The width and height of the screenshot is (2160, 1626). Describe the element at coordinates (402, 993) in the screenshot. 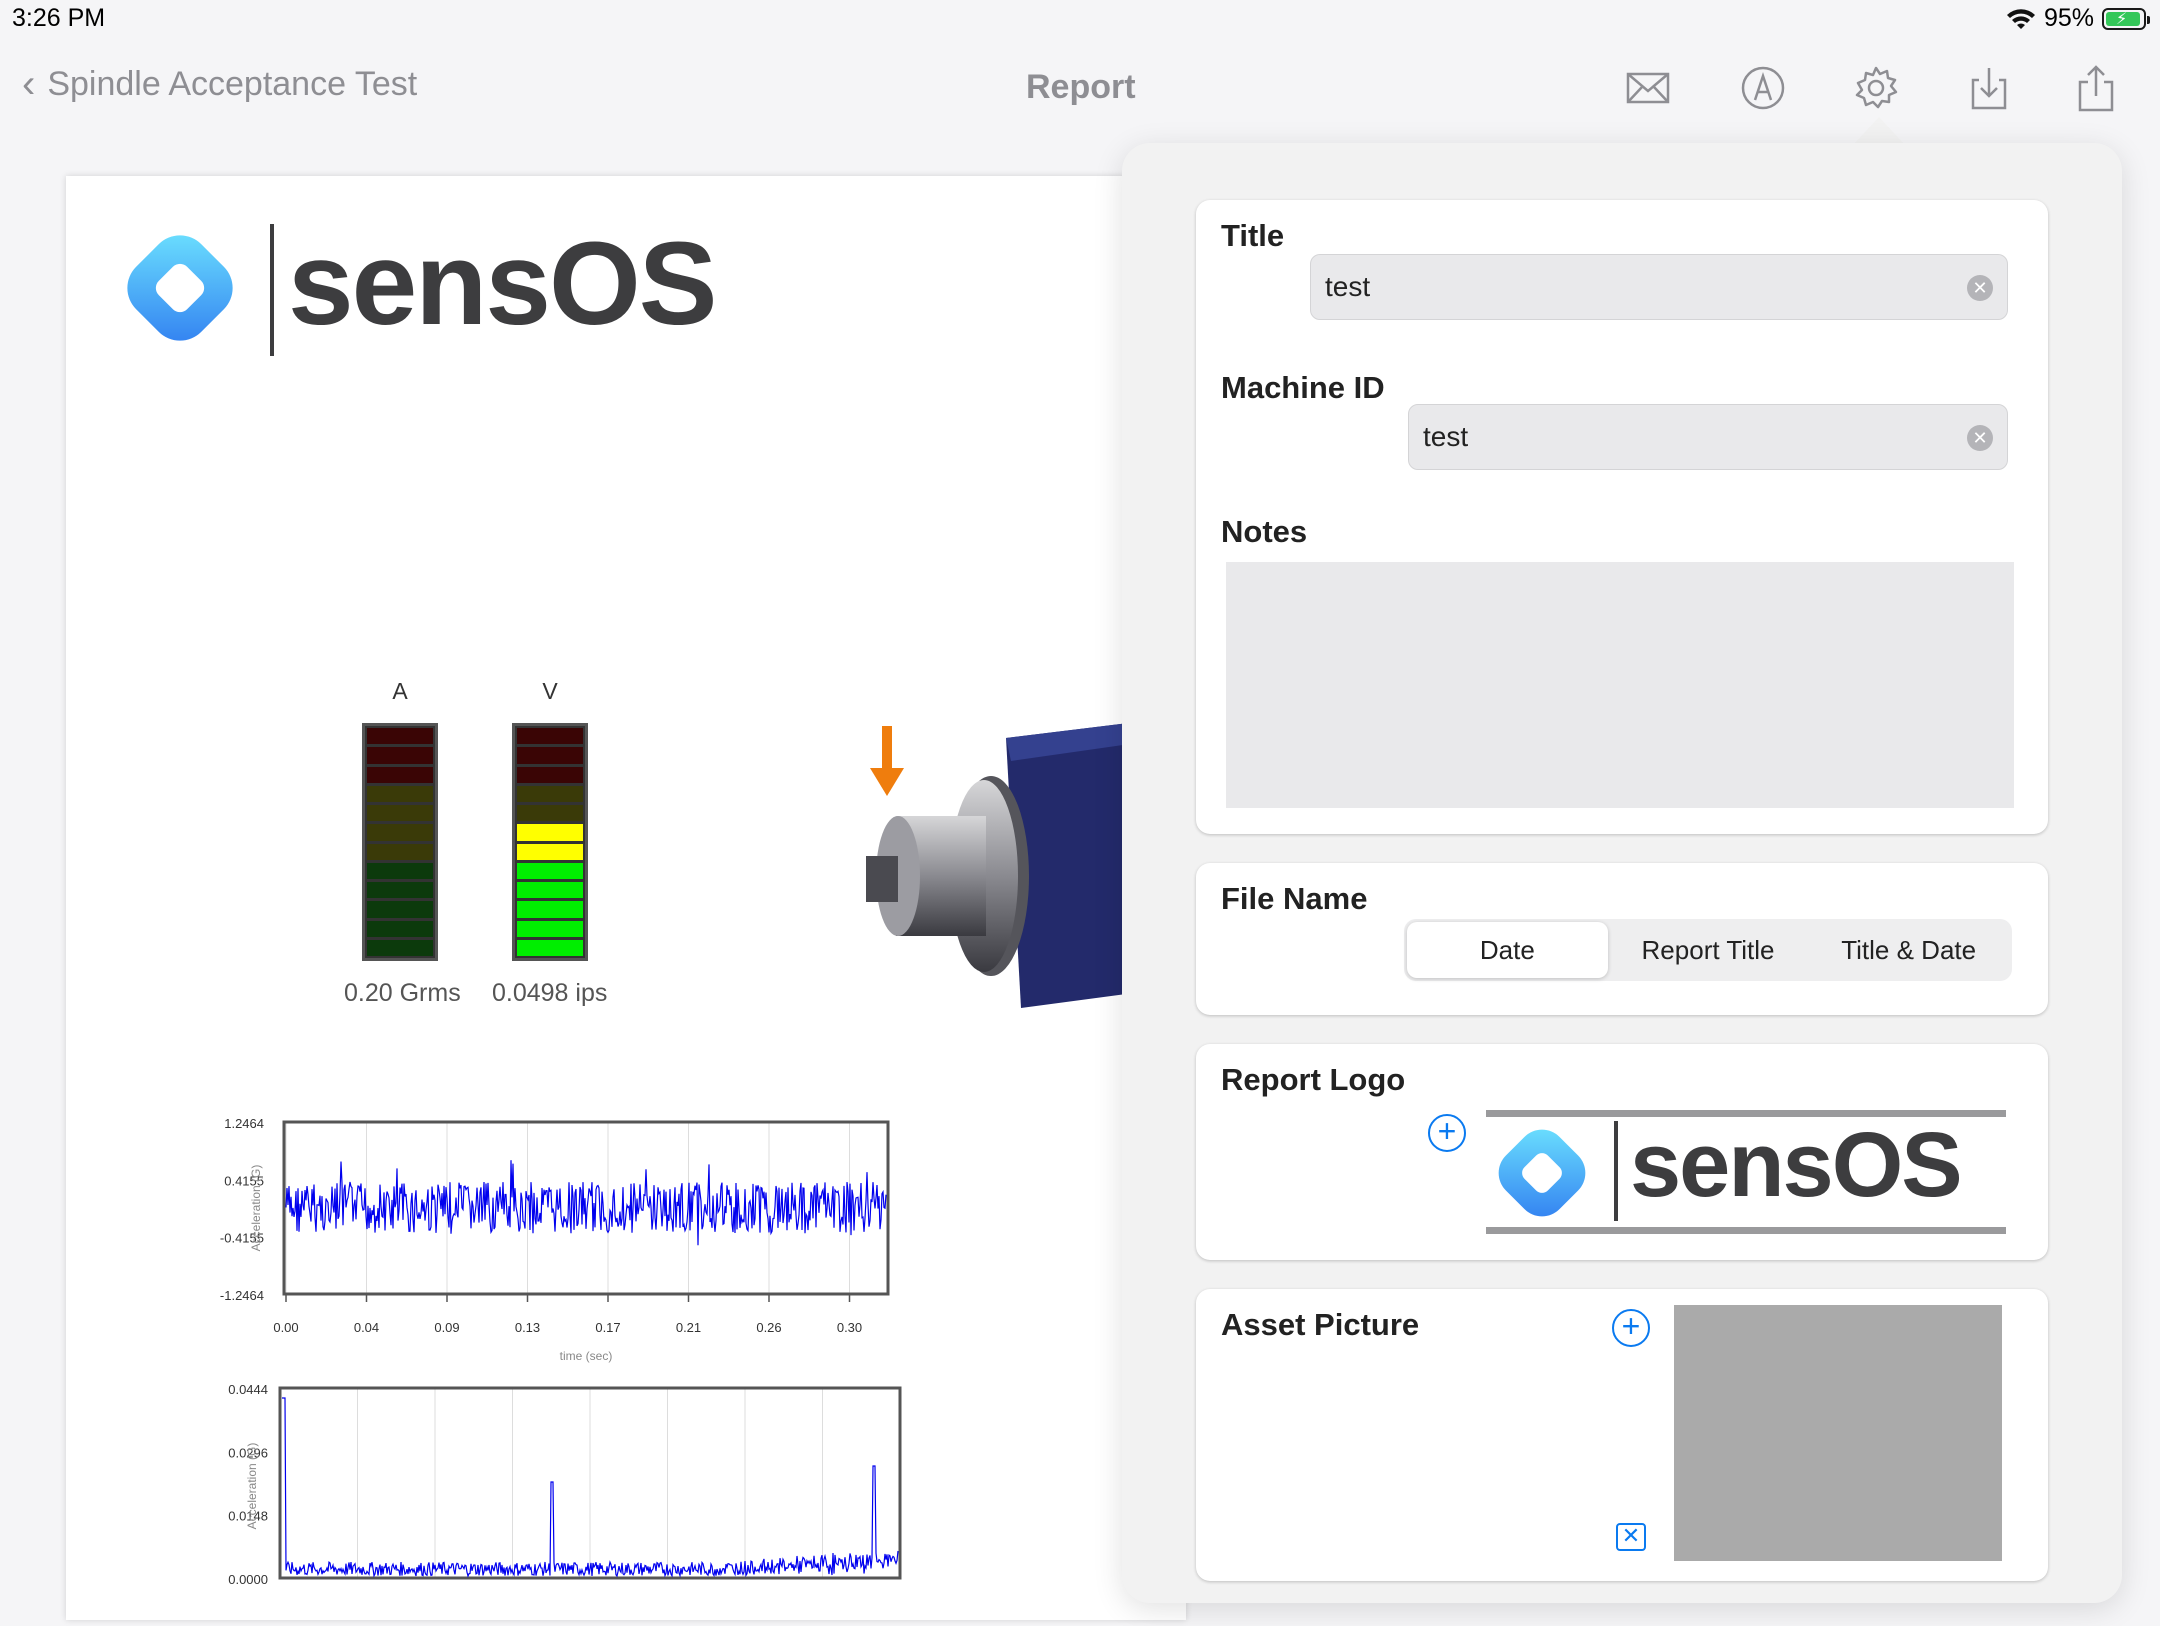

I see `meter-a-value: 0.20 Grms` at that location.